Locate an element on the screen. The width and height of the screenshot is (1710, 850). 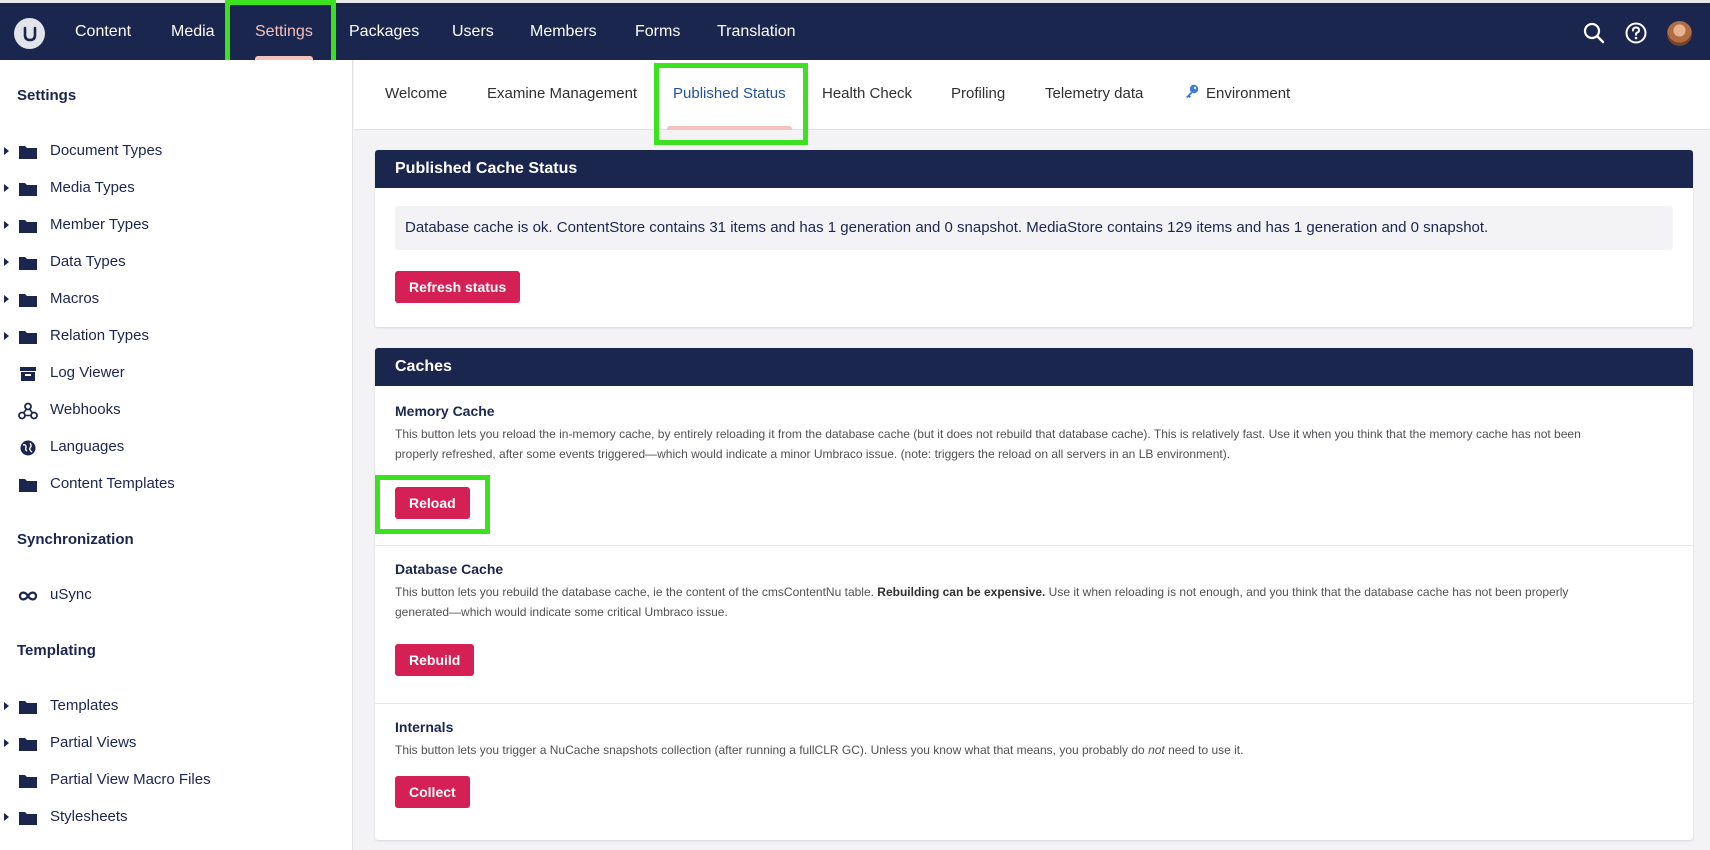
database-cache-title: Database Cache is located at coordinates (449, 569).